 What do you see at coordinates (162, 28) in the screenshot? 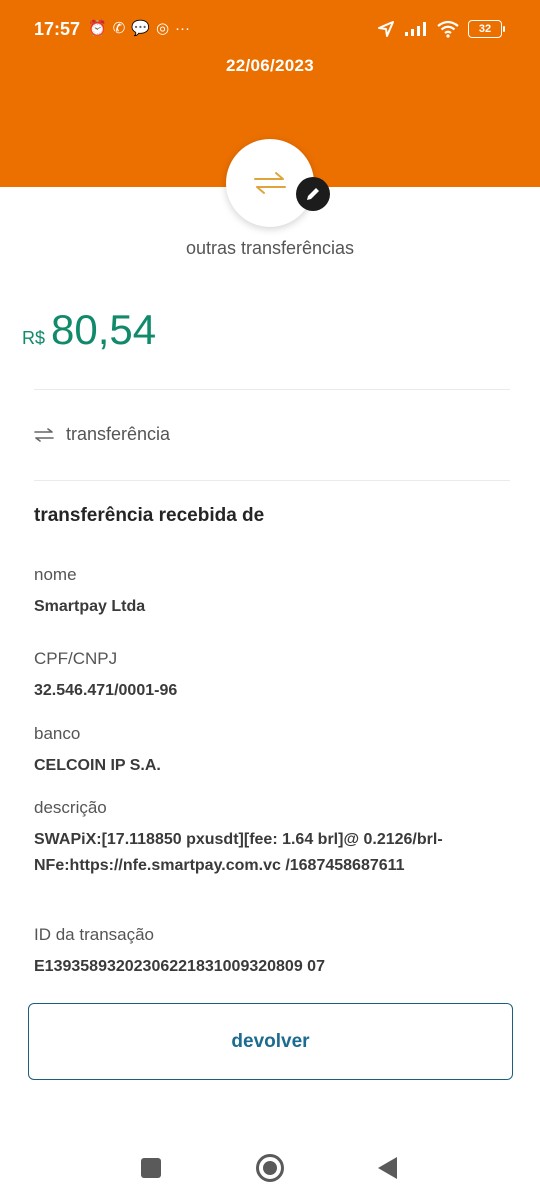
I see `instagram-icon: ◎` at bounding box center [162, 28].